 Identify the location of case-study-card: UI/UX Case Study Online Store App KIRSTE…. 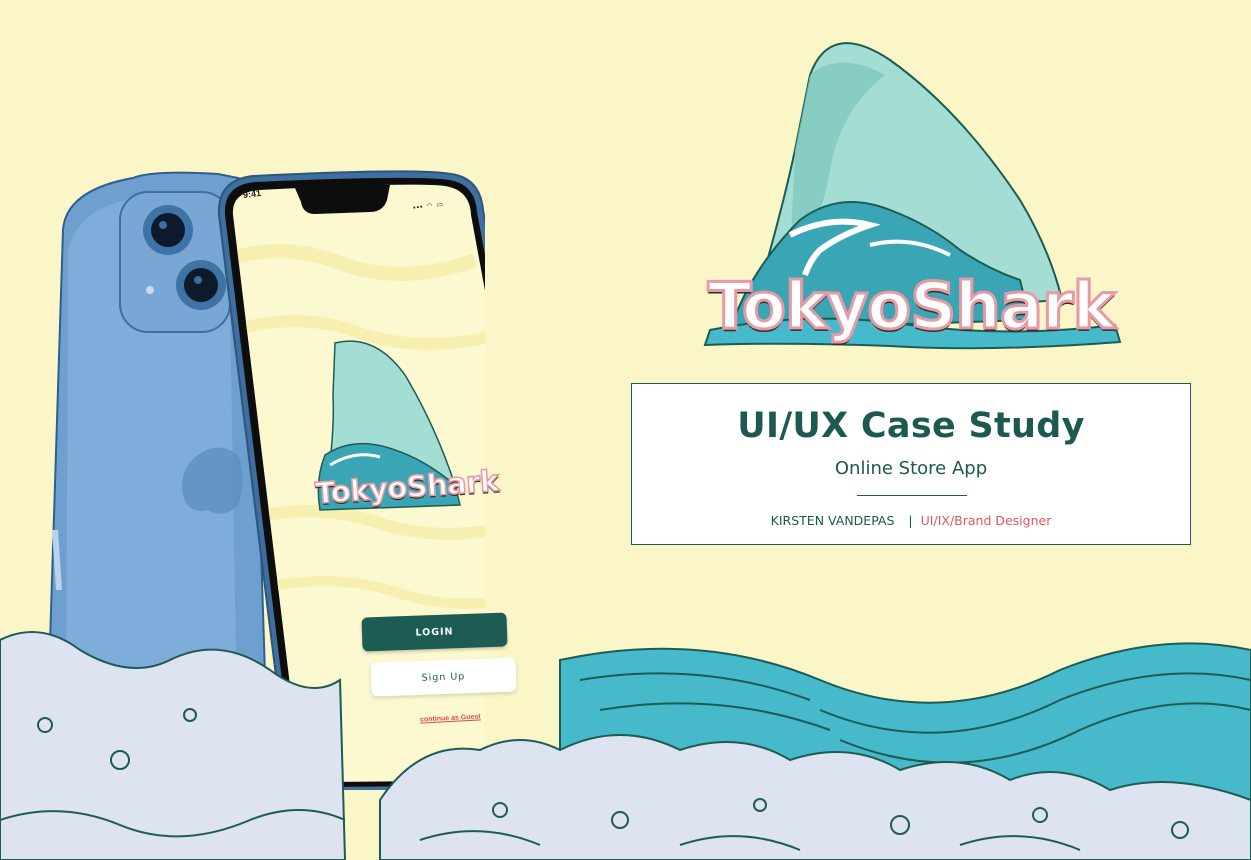
(911, 464).